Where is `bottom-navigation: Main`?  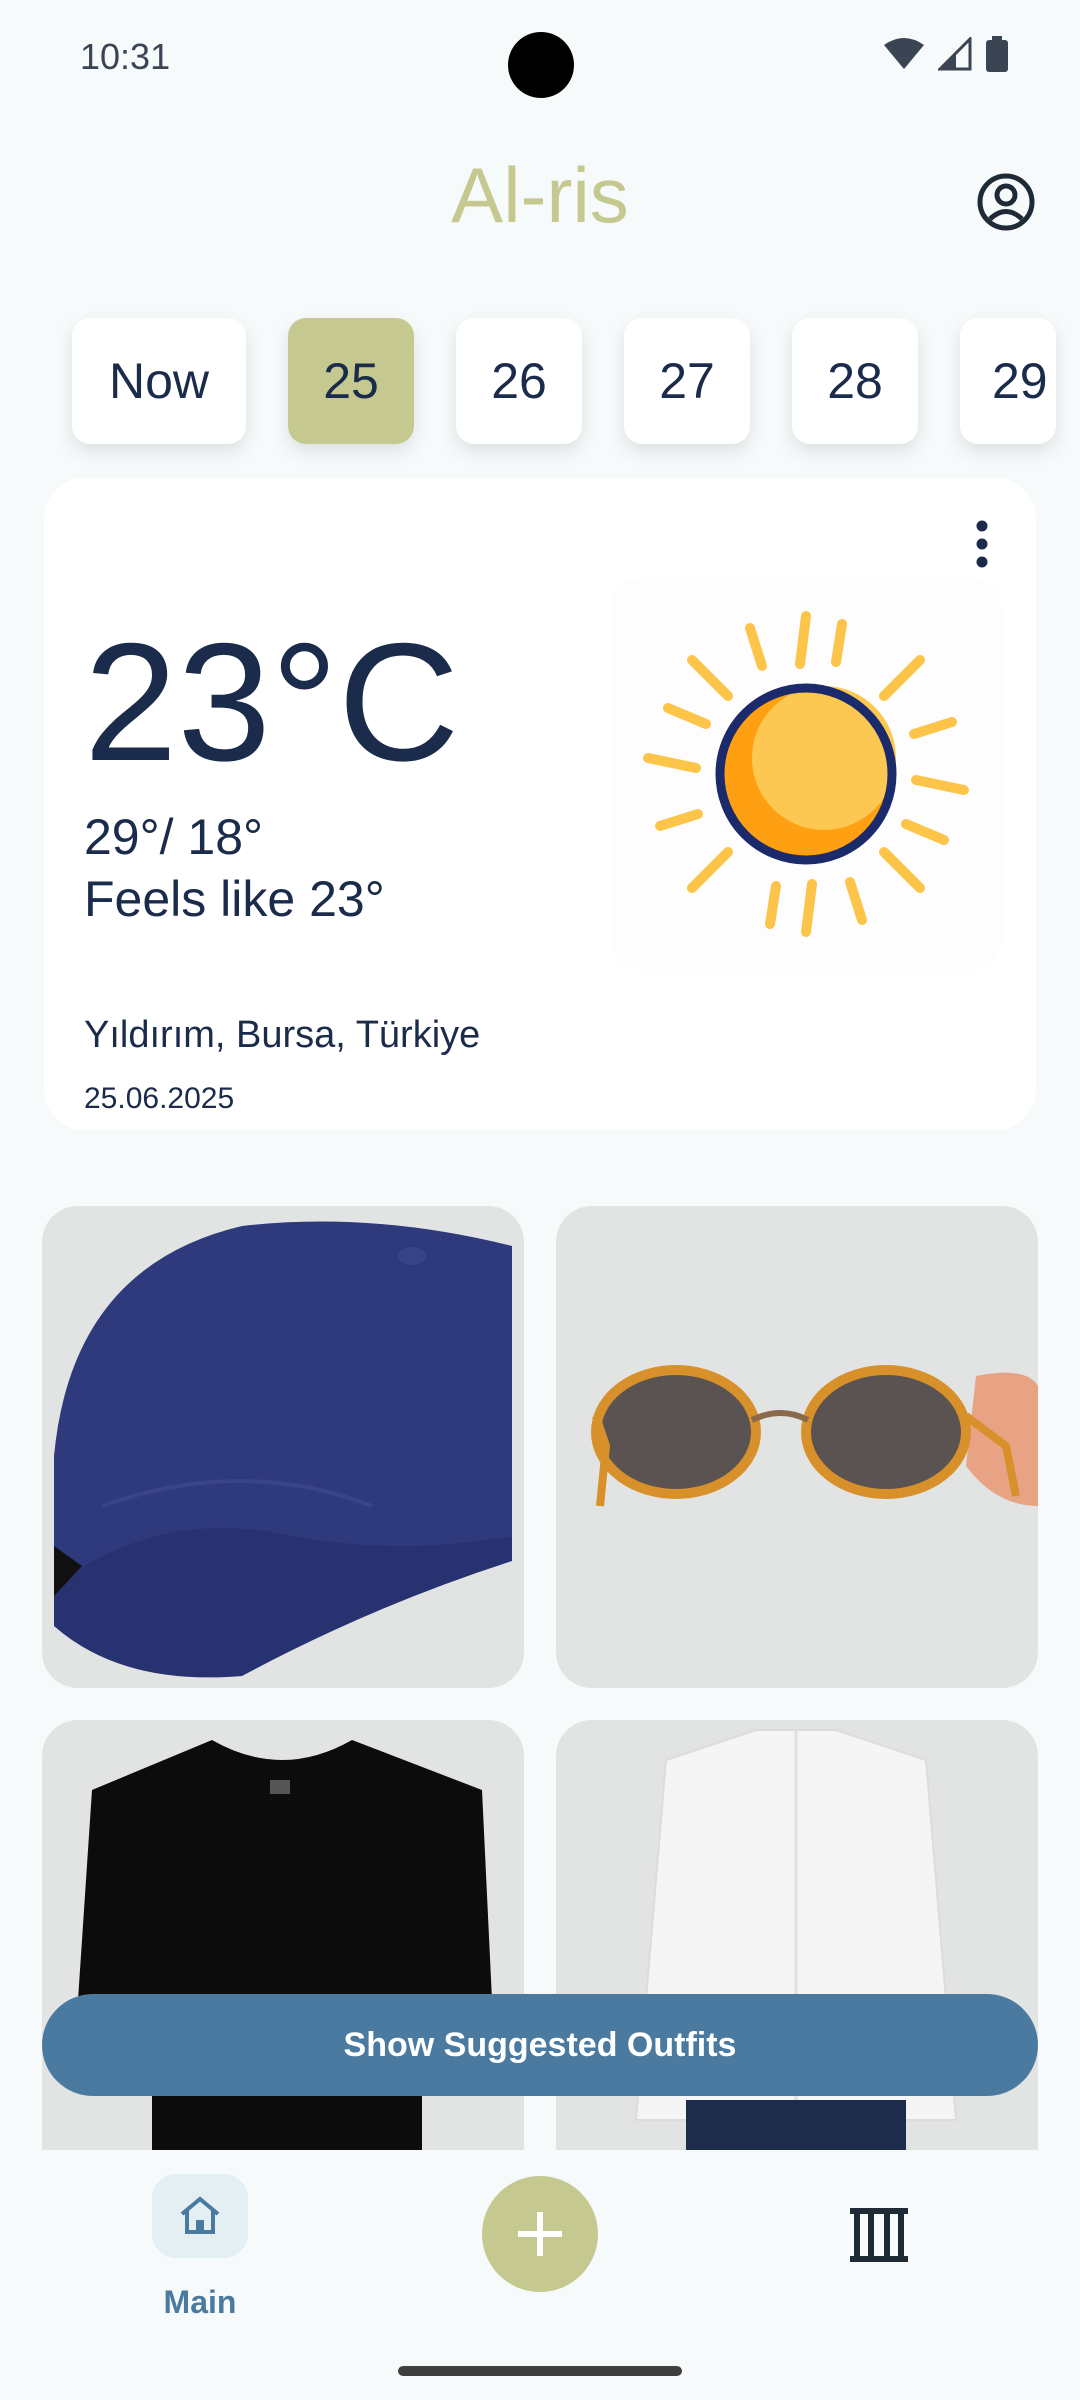 bottom-navigation: Main is located at coordinates (540, 2275).